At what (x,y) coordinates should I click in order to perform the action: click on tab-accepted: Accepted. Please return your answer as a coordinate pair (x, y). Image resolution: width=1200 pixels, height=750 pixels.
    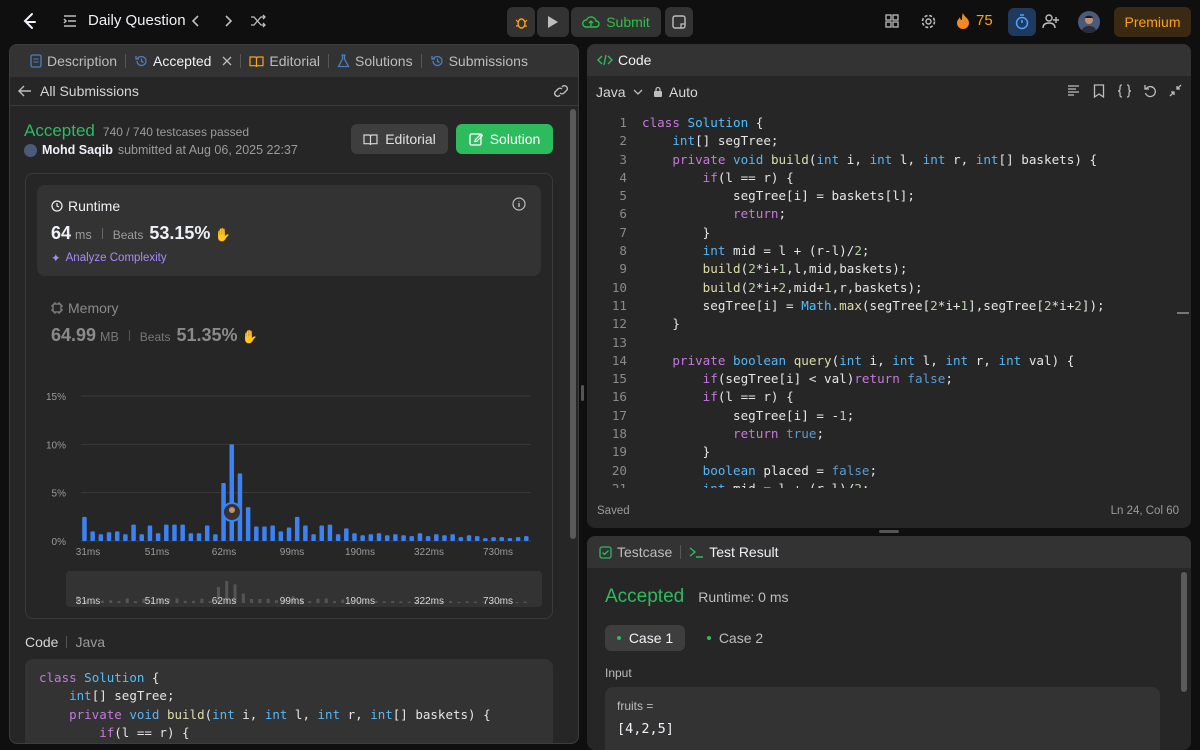
    Looking at the image, I should click on (183, 61).